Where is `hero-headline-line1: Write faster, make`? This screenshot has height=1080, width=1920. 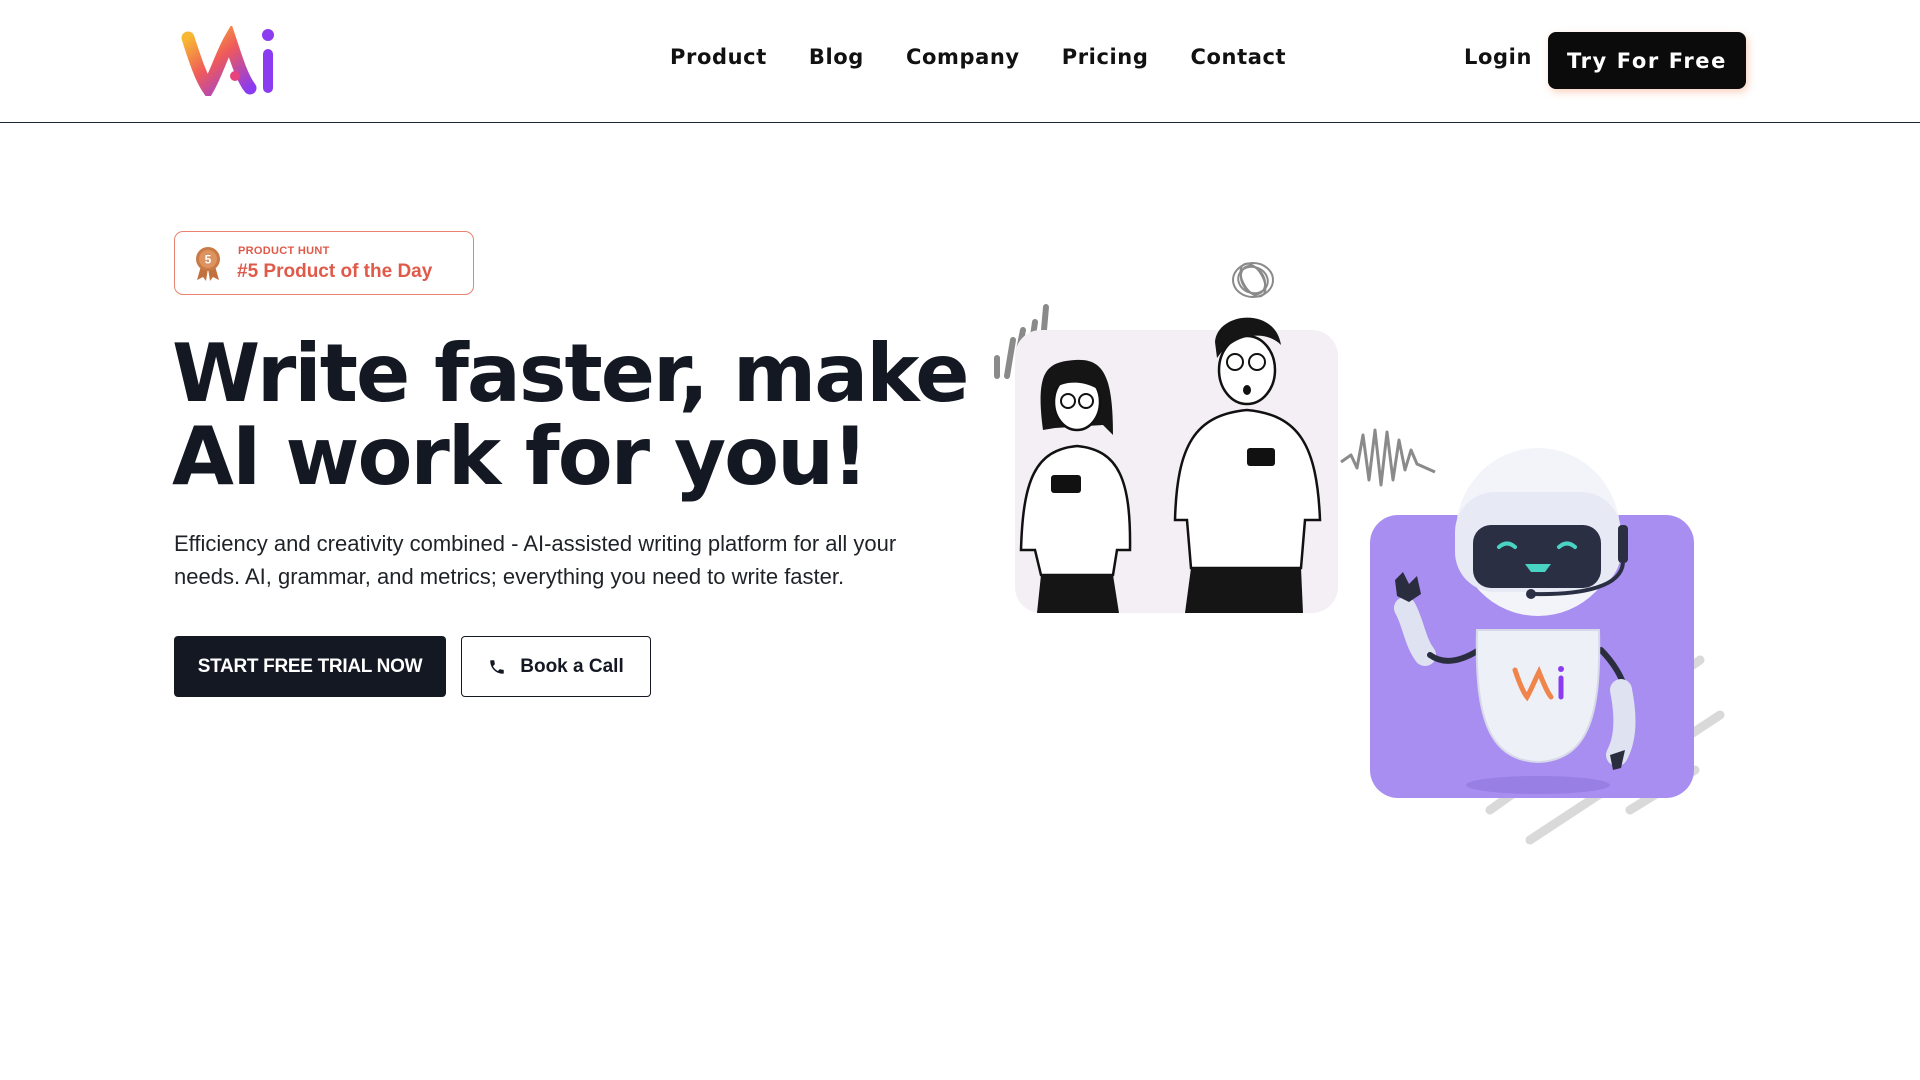 hero-headline-line1: Write faster, make is located at coordinates (571, 373).